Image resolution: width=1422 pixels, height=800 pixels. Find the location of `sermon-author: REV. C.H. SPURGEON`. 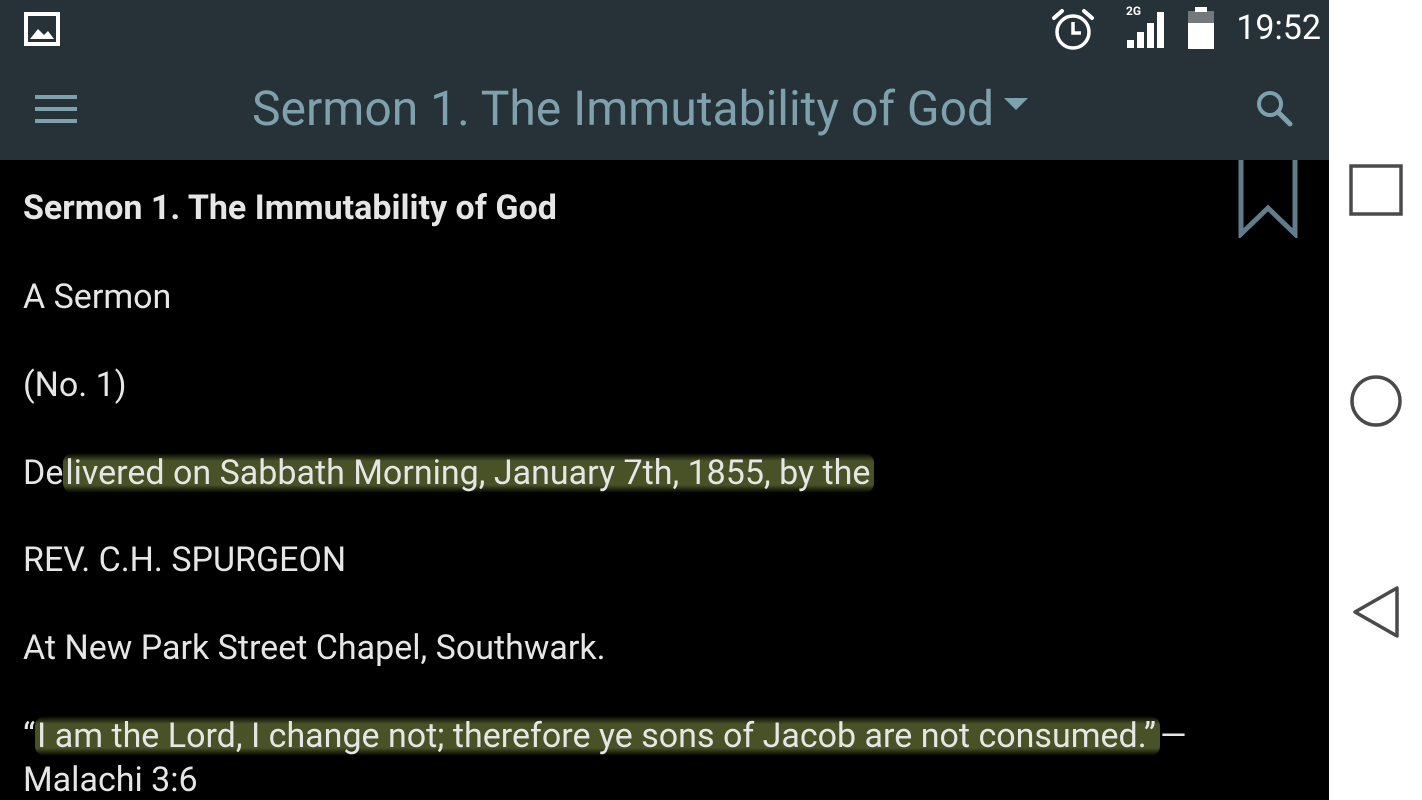

sermon-author: REV. C.H. SPURGEON is located at coordinates (185, 560).